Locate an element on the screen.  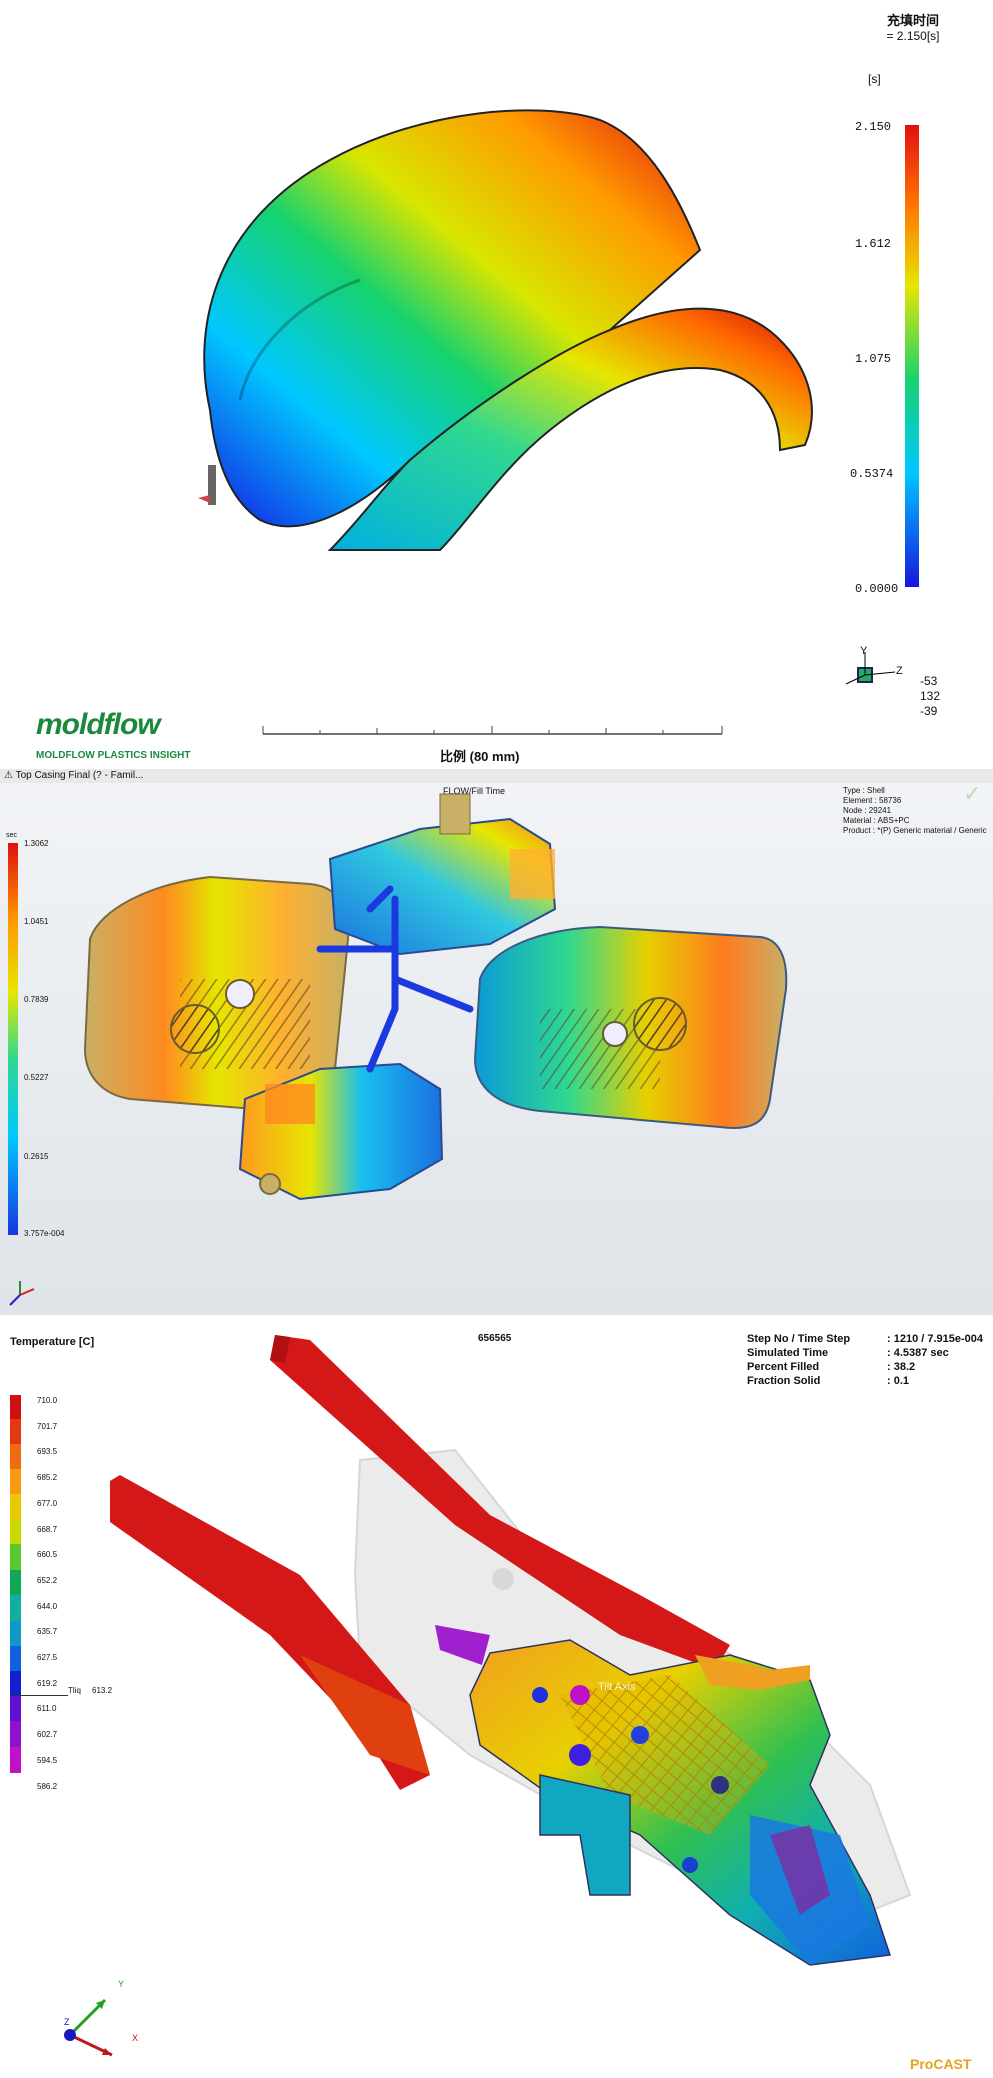
view-coordinate: -53 is located at coordinates (929, 681).